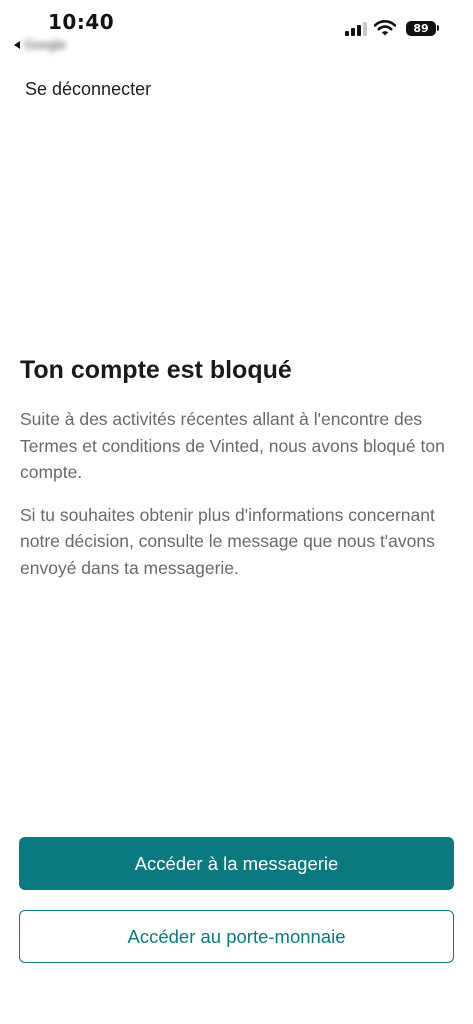 This screenshot has height=1024, width=473. What do you see at coordinates (236, 30) in the screenshot?
I see `status-bar: 10:40 Google 89` at bounding box center [236, 30].